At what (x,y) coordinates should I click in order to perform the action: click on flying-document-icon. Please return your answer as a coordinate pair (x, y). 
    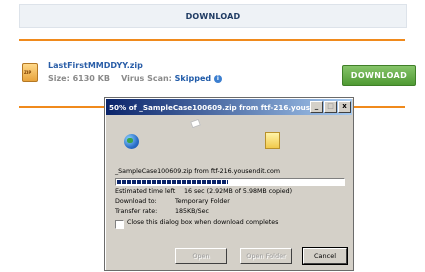
    Looking at the image, I should click on (195, 123).